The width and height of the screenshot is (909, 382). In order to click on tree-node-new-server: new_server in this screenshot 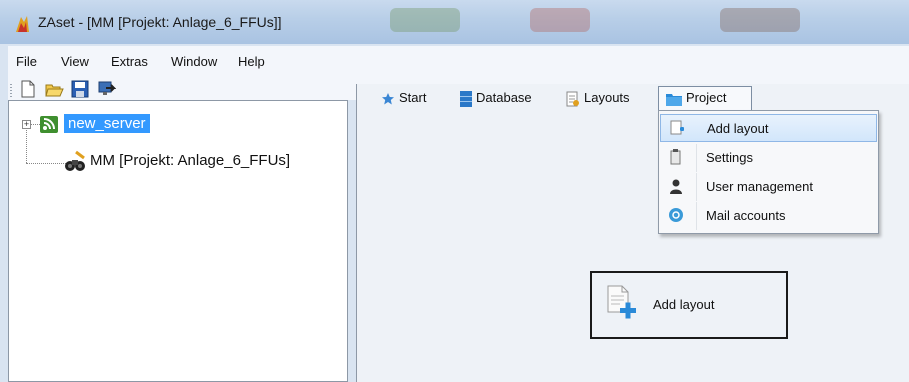, I will do `click(107, 123)`.